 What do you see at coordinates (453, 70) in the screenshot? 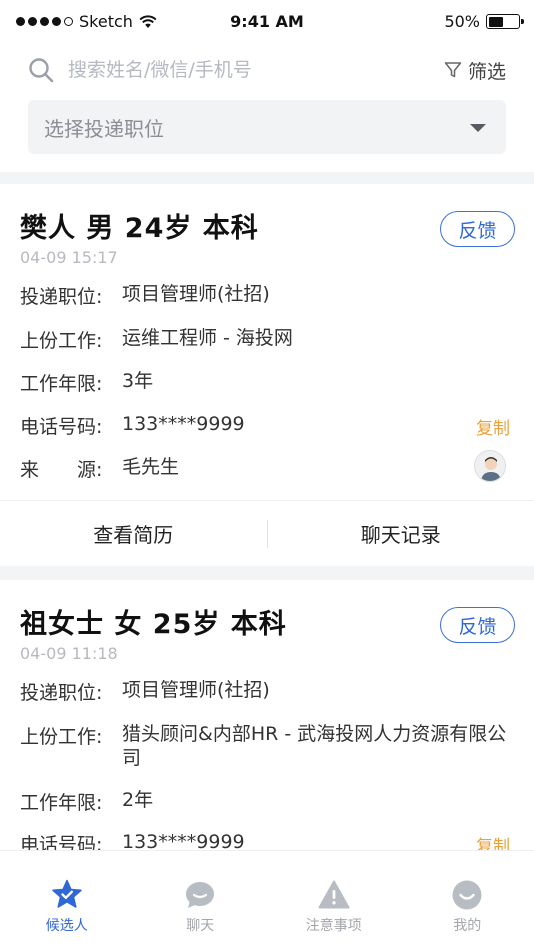
I see `filter-icon` at bounding box center [453, 70].